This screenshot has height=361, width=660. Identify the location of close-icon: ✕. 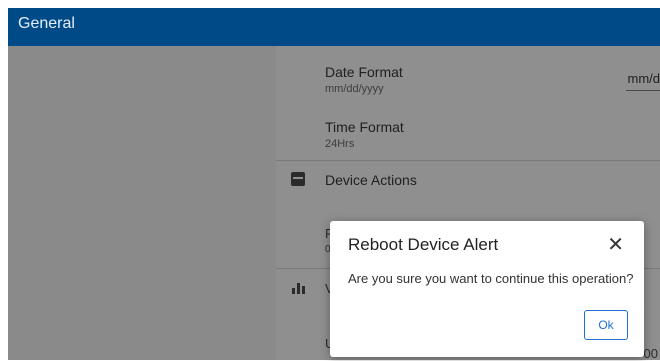
(615, 244).